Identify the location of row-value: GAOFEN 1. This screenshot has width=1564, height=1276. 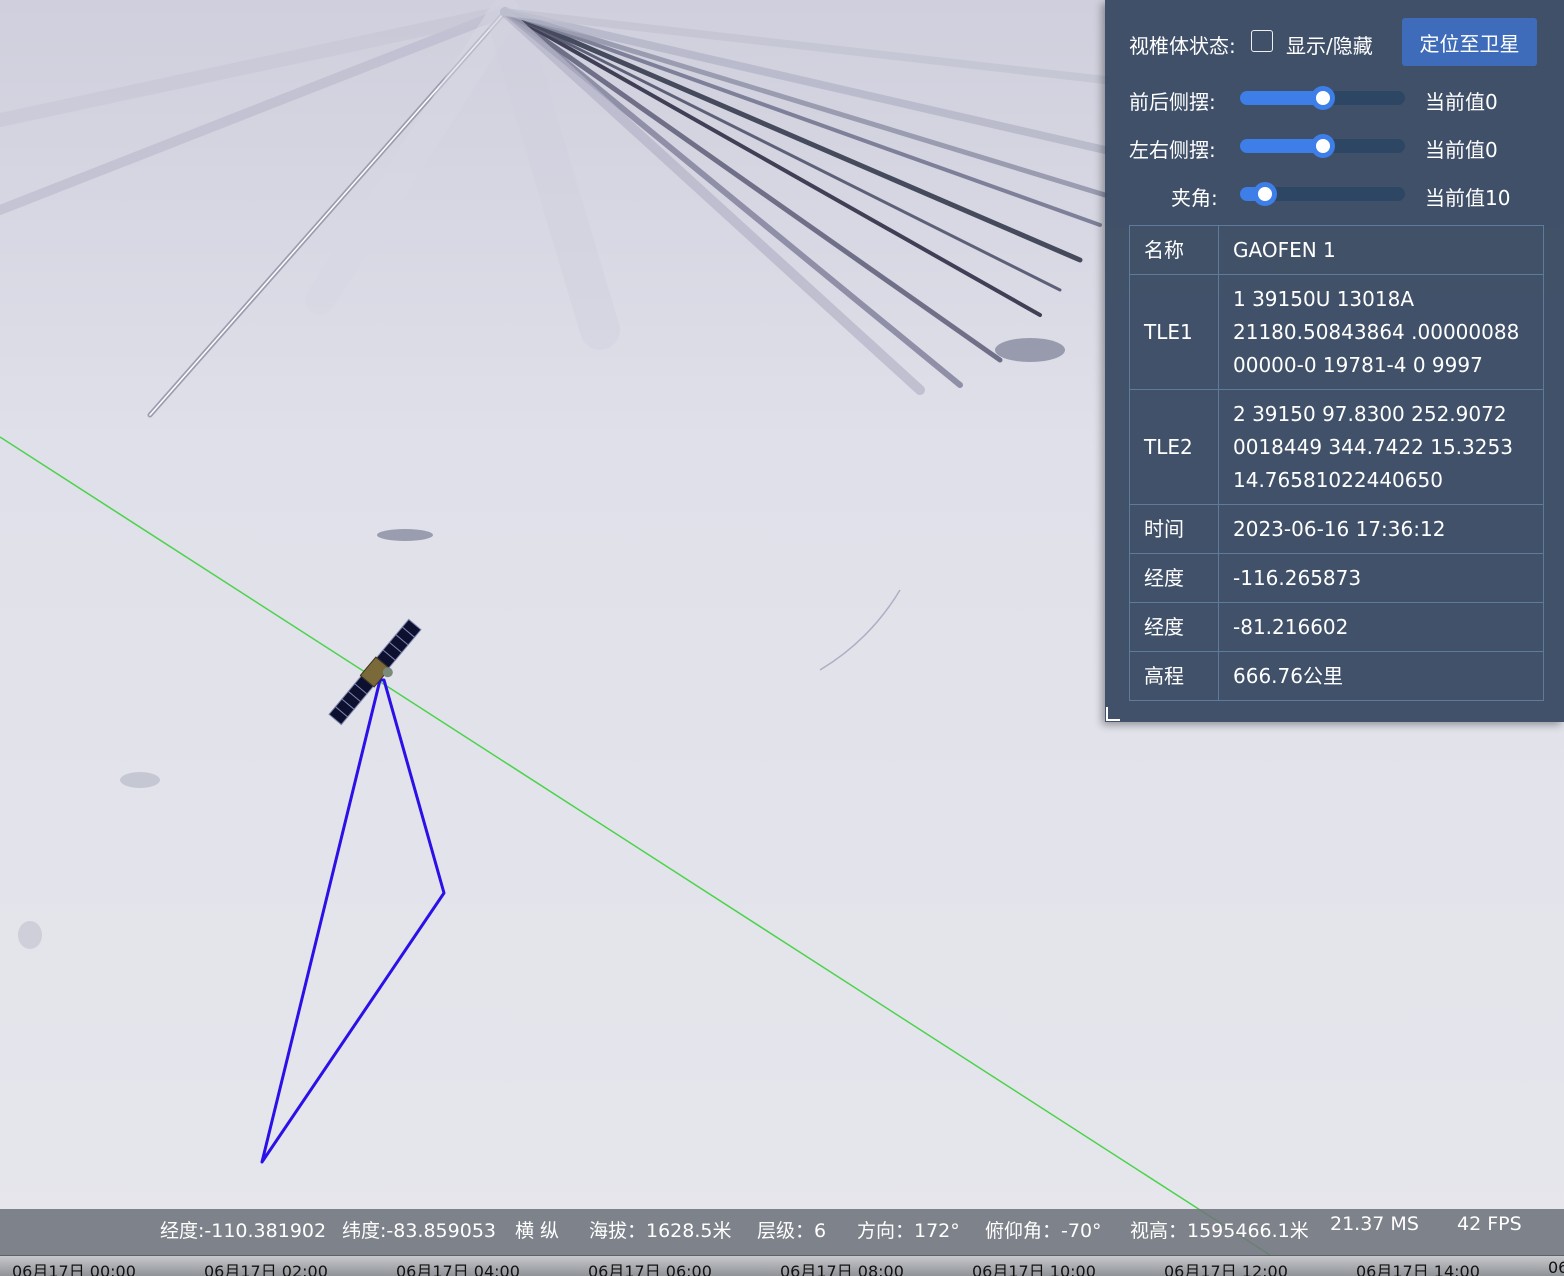
(1381, 250).